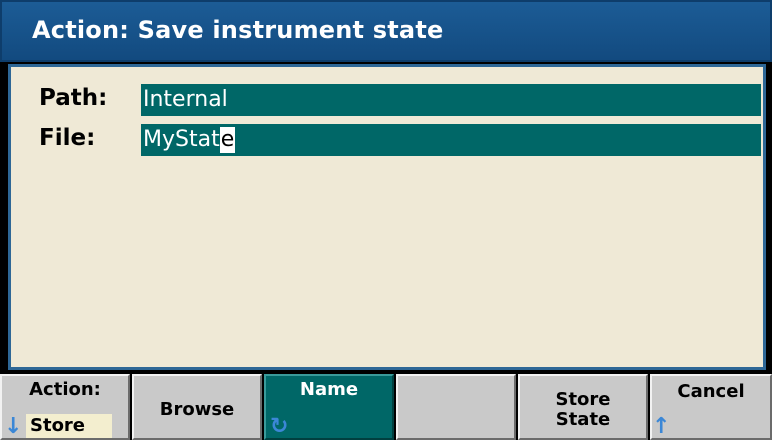 The image size is (772, 440). What do you see at coordinates (456, 407) in the screenshot?
I see `empty-softkey` at bounding box center [456, 407].